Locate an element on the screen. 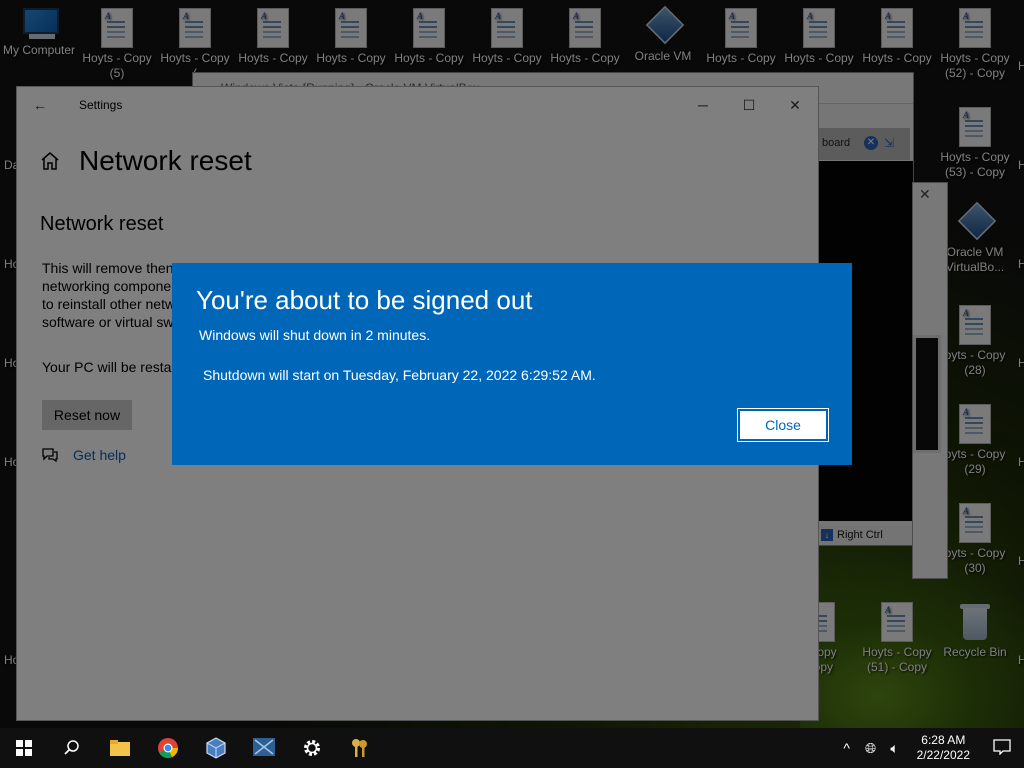 This screenshot has width=1024, height=768. virtualbox-button is located at coordinates (216, 748).